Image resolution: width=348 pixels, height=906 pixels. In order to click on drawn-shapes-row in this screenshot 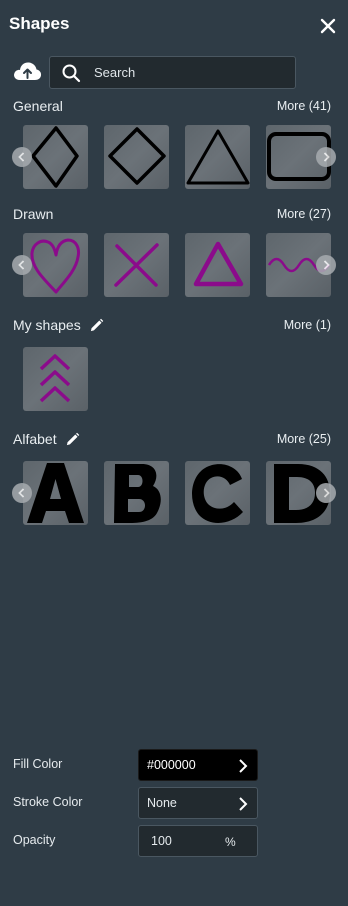, I will do `click(174, 266)`.